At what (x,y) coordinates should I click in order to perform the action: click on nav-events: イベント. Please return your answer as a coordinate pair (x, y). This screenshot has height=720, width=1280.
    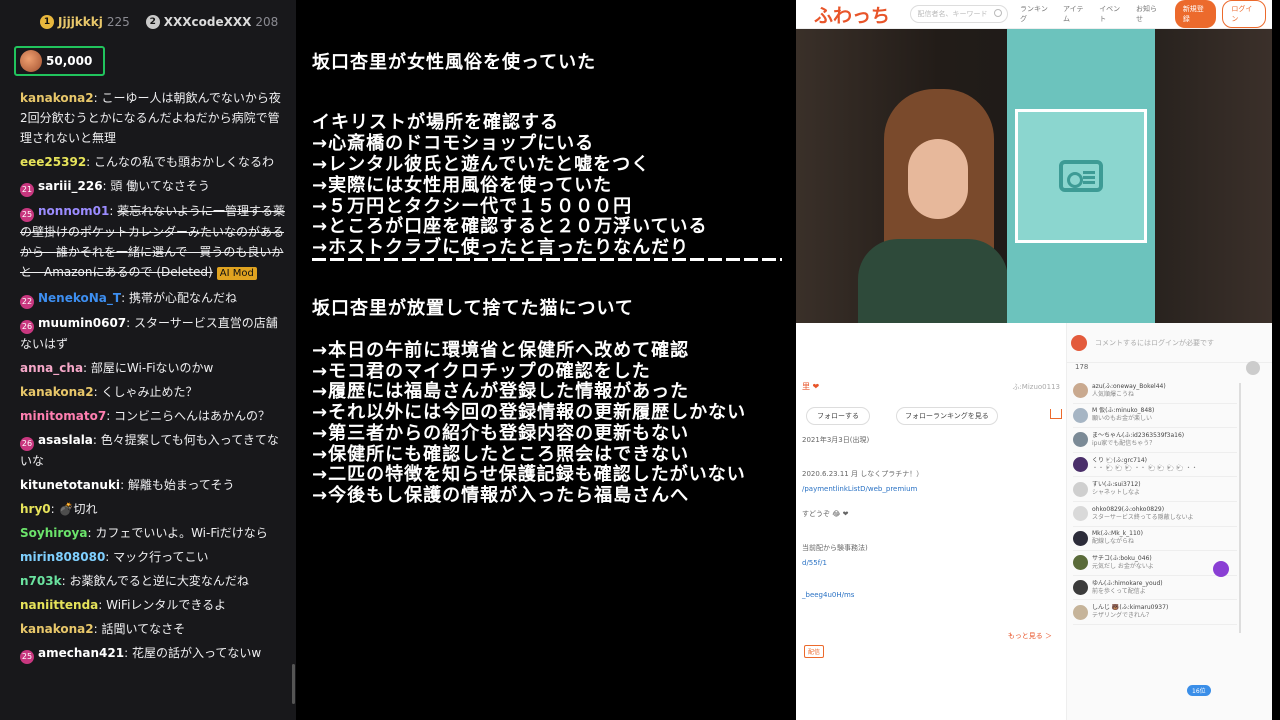
    Looking at the image, I should click on (1111, 14).